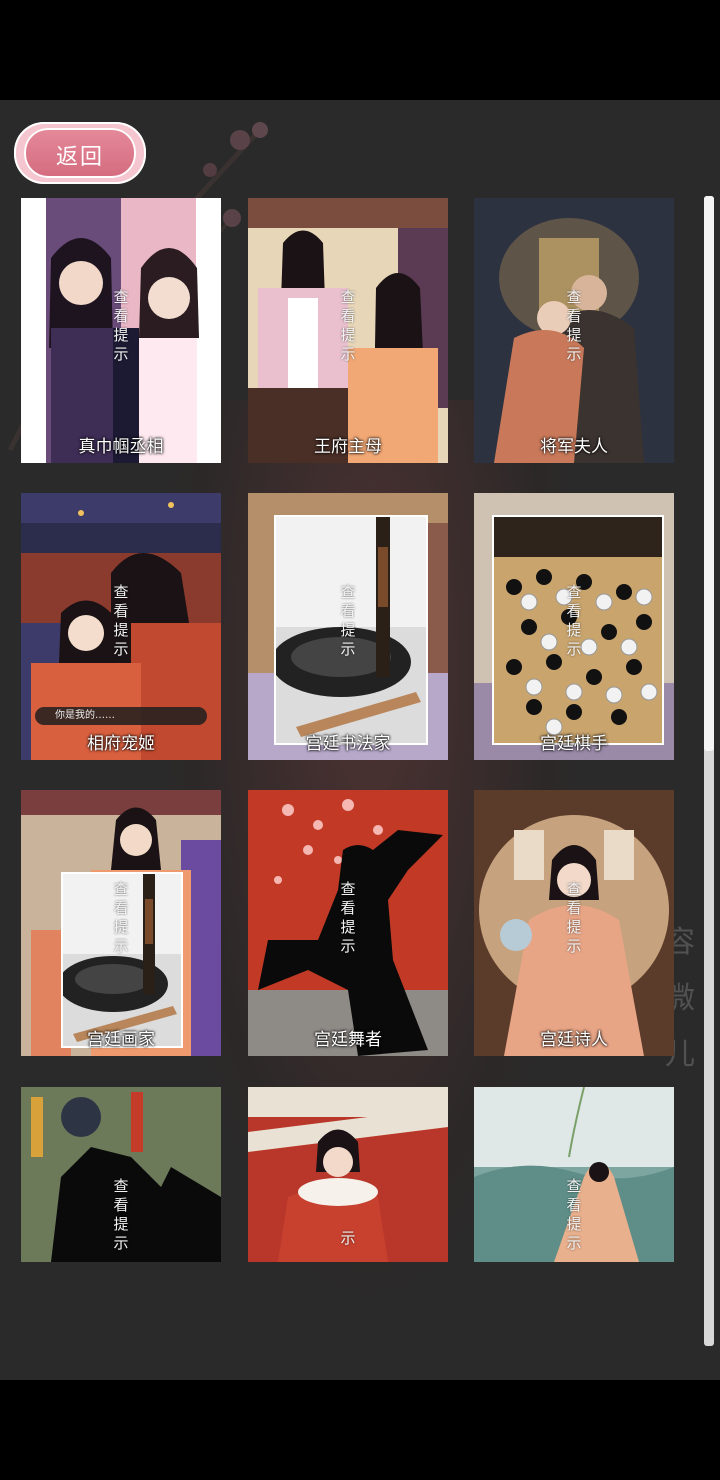 The width and height of the screenshot is (720, 1480). I want to click on card-wangfu-zhumu: 查 看 提 示 王府主母, so click(348, 330).